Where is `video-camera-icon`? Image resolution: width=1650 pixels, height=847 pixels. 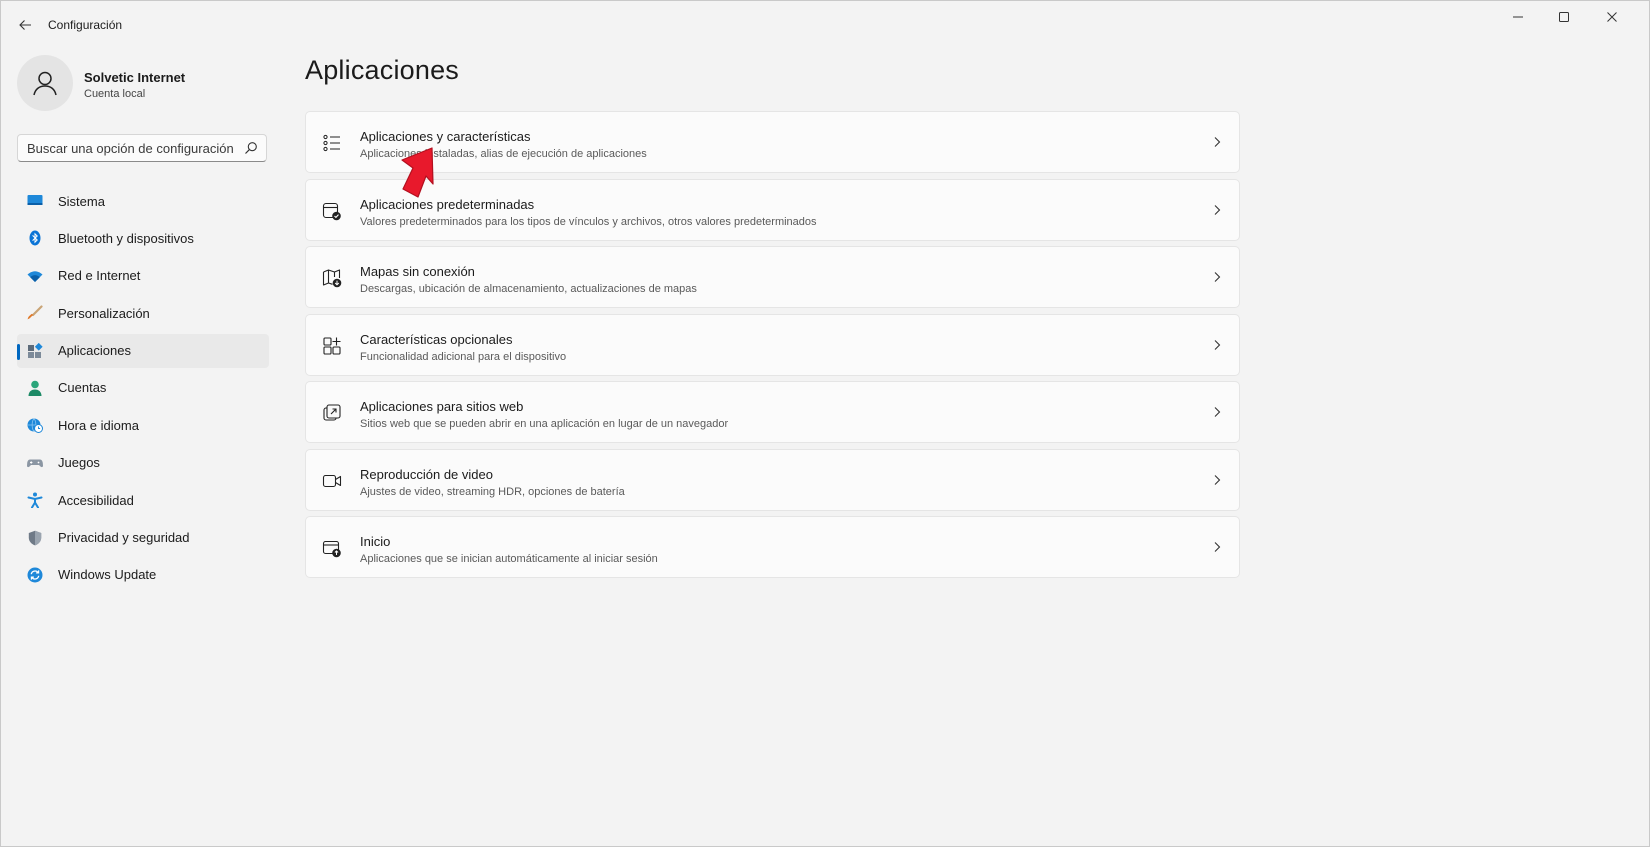
video-camera-icon is located at coordinates (332, 480).